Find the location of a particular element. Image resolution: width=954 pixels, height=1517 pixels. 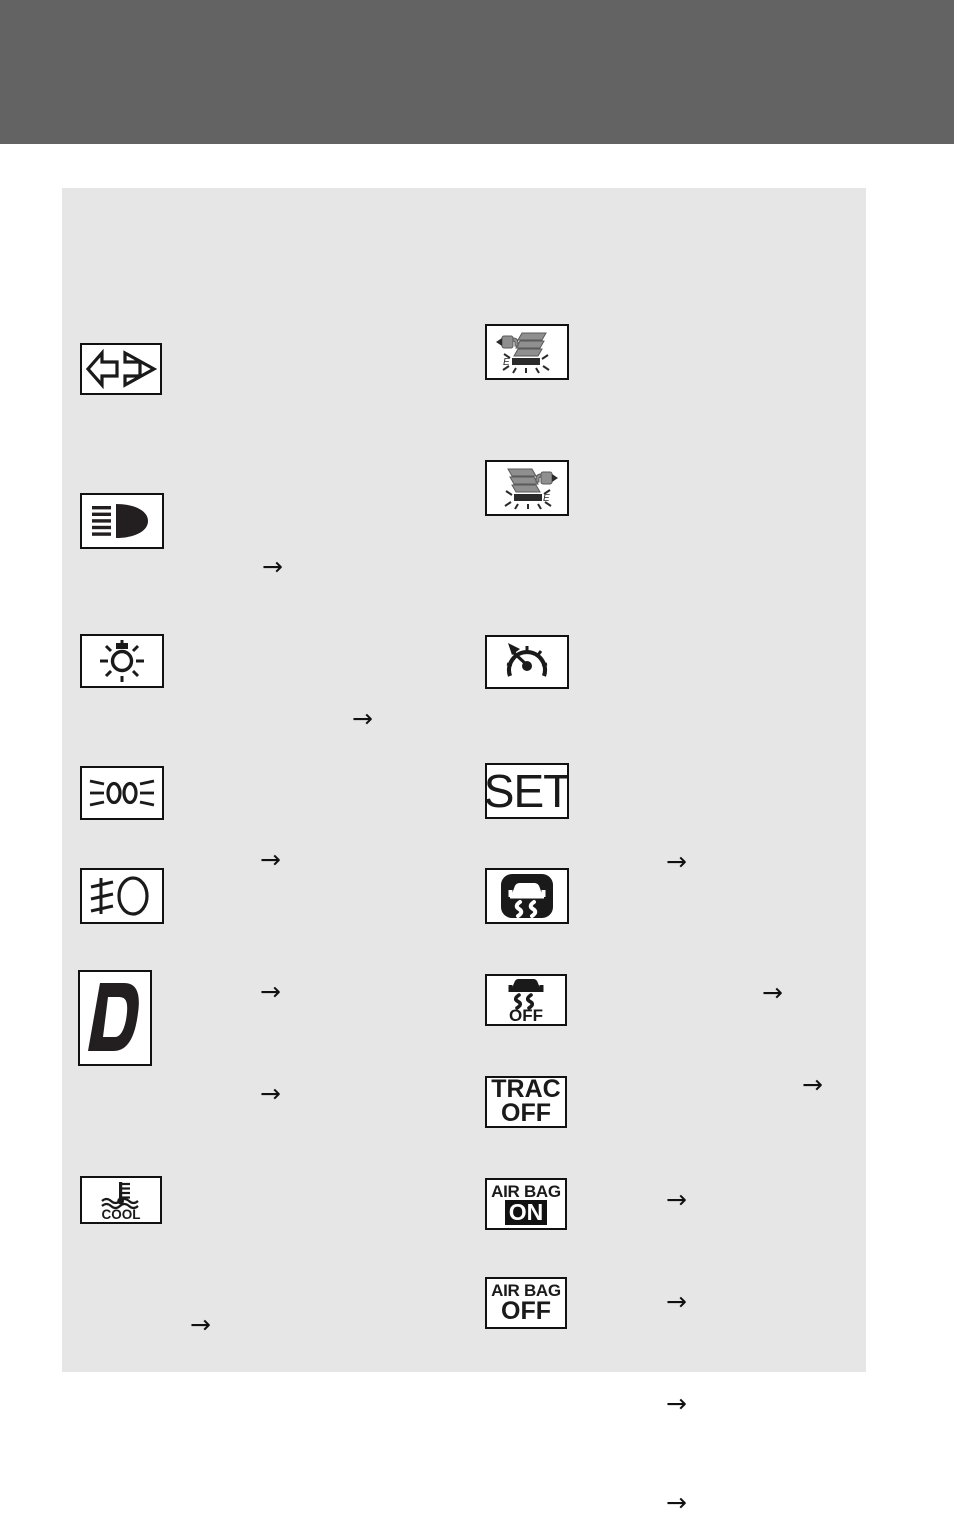

trac-off-indicator-box: TRAC OFF is located at coordinates (526, 1102).